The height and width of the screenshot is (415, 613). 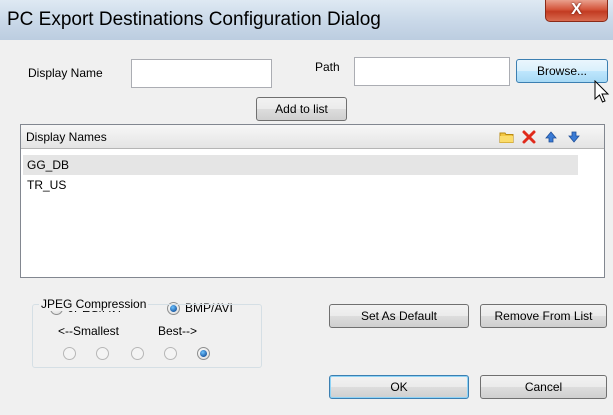 What do you see at coordinates (551, 137) in the screenshot?
I see `move-up-icon` at bounding box center [551, 137].